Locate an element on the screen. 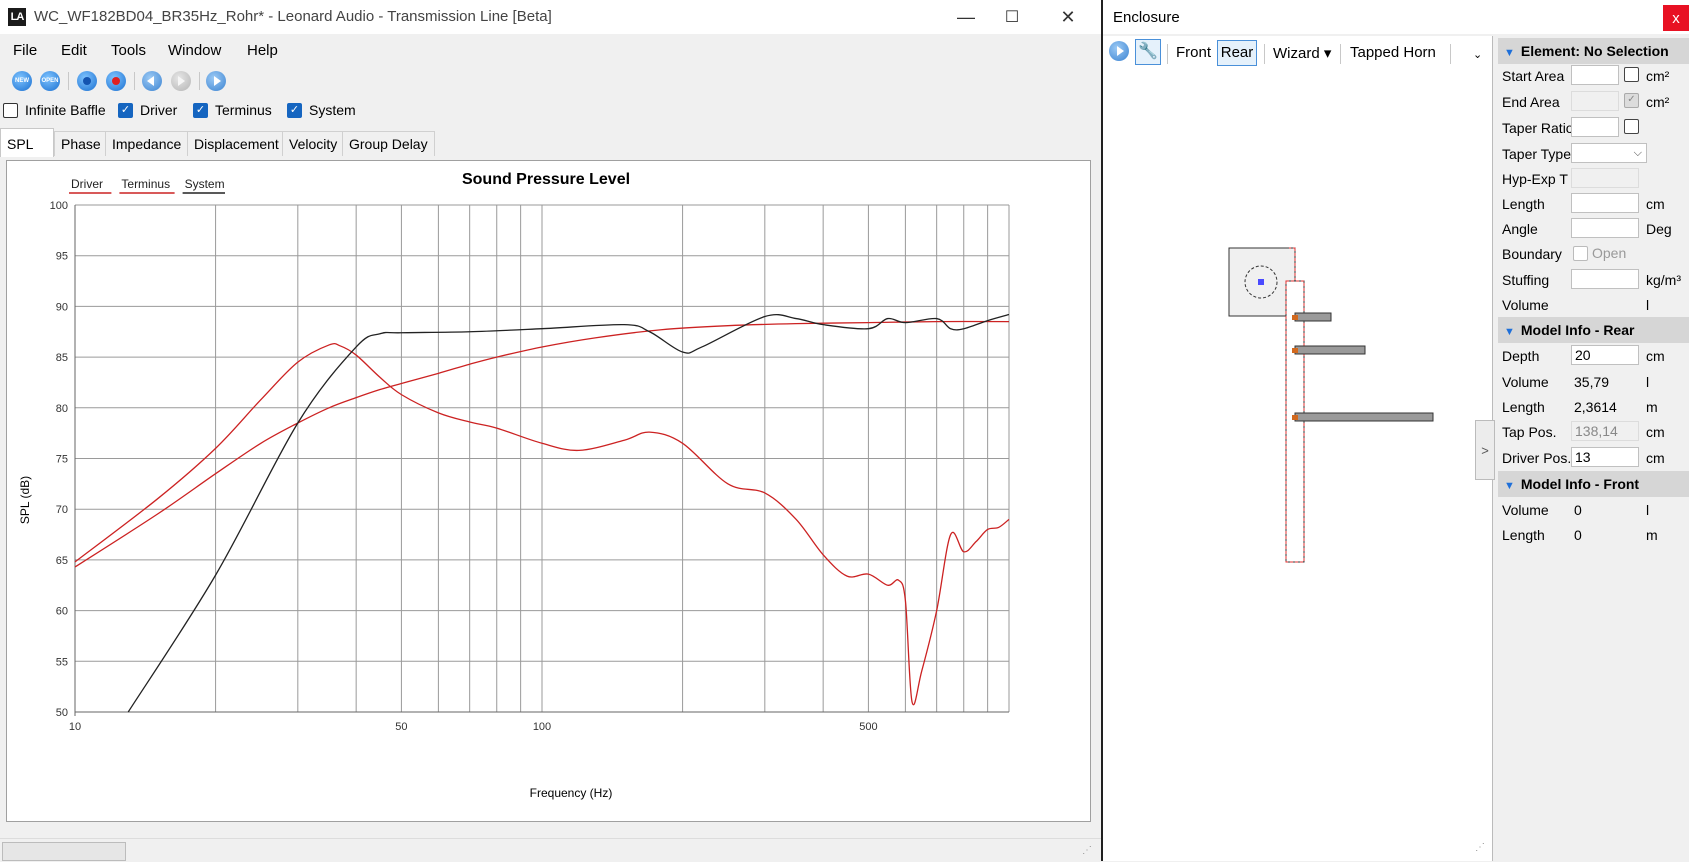  wizard-dropdown: Wizard ▾ is located at coordinates (1302, 53).